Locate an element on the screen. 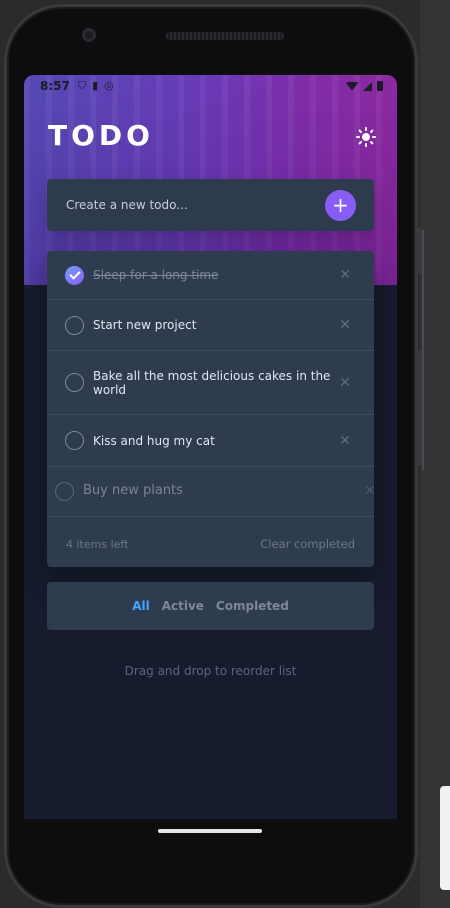 Image resolution: width=450 pixels, height=908 pixels. todo-item: Kiss and hug my cat ✕ is located at coordinates (210, 441).